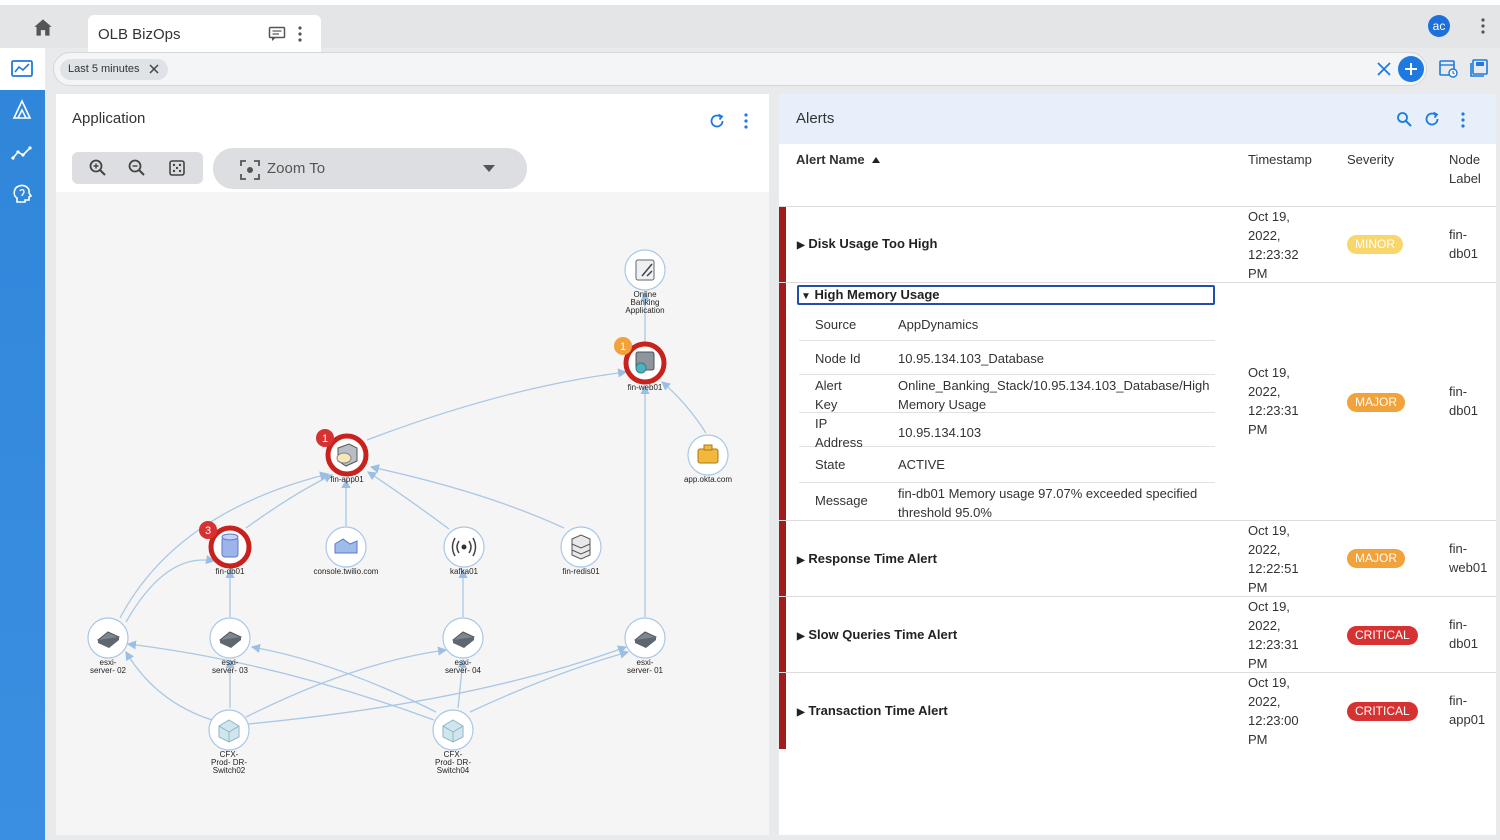 Image resolution: width=1500 pixels, height=840 pixels. Describe the element at coordinates (22, 194) in the screenshot. I see `brain-icon` at that location.